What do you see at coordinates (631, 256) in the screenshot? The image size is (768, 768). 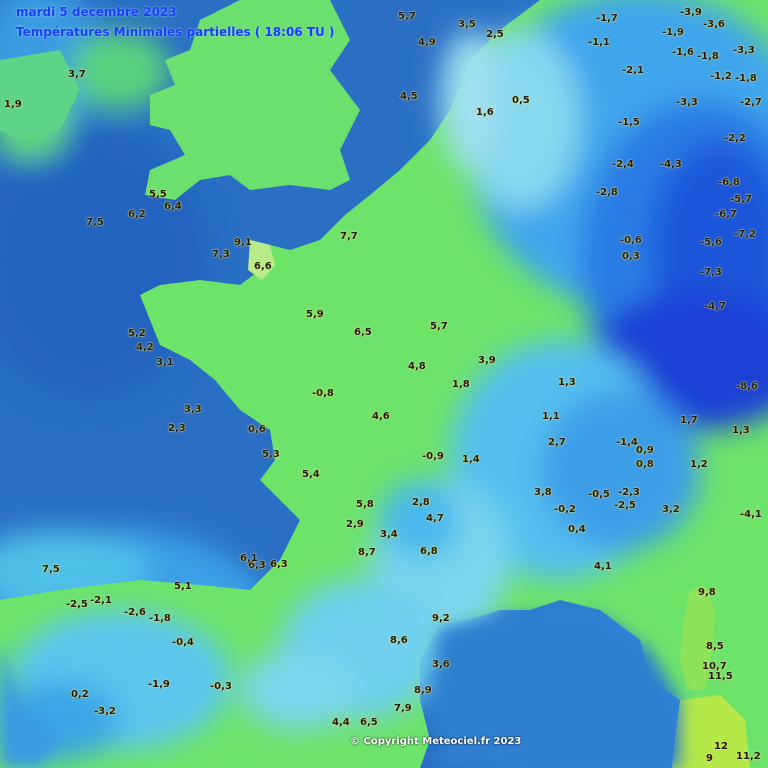 I see `station-temperature: 0,3` at bounding box center [631, 256].